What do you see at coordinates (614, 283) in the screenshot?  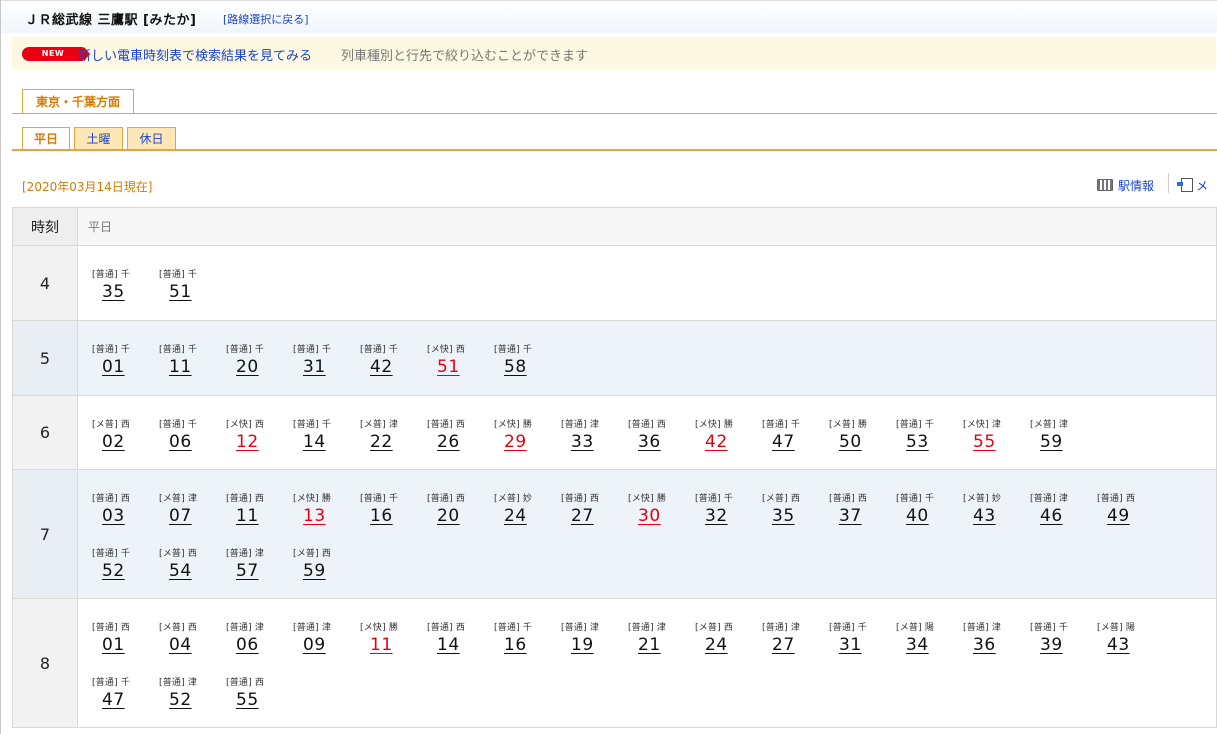 I see `table-row: 4 [普通] 千 35 [普通] 千 51` at bounding box center [614, 283].